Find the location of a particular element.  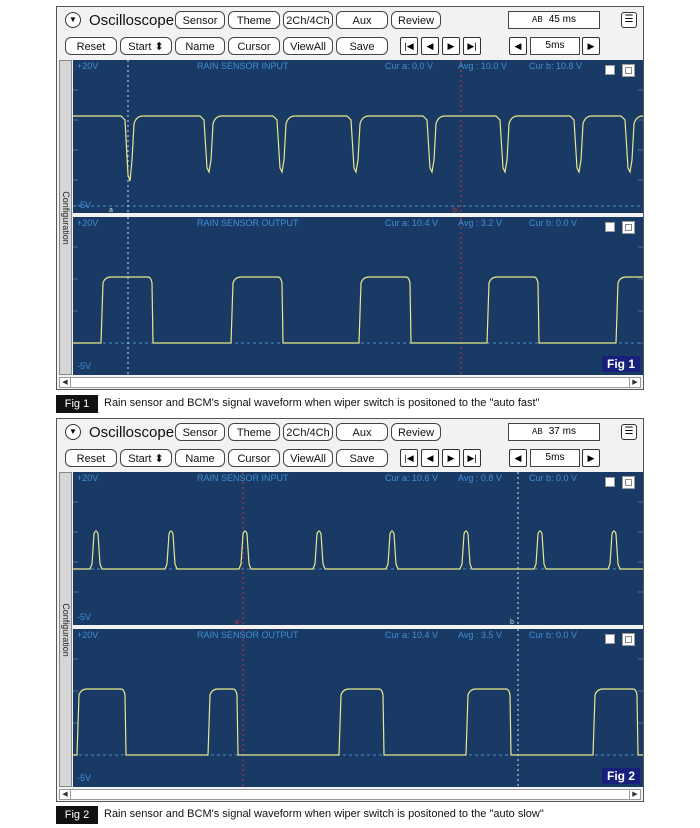

time-readout: AB 45 ms is located at coordinates (554, 20).